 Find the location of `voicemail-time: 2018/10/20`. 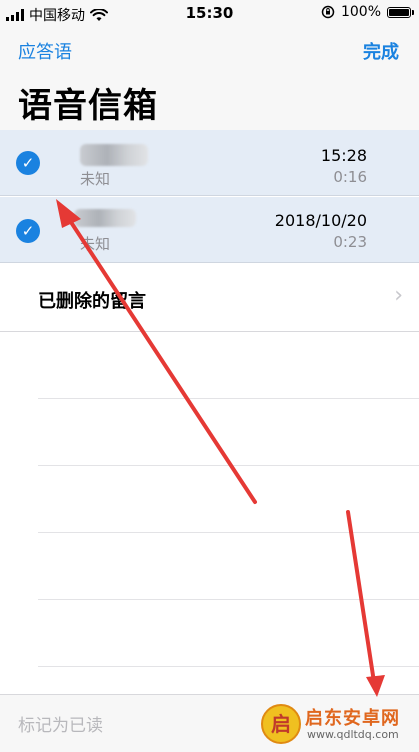

voicemail-time: 2018/10/20 is located at coordinates (320, 220).